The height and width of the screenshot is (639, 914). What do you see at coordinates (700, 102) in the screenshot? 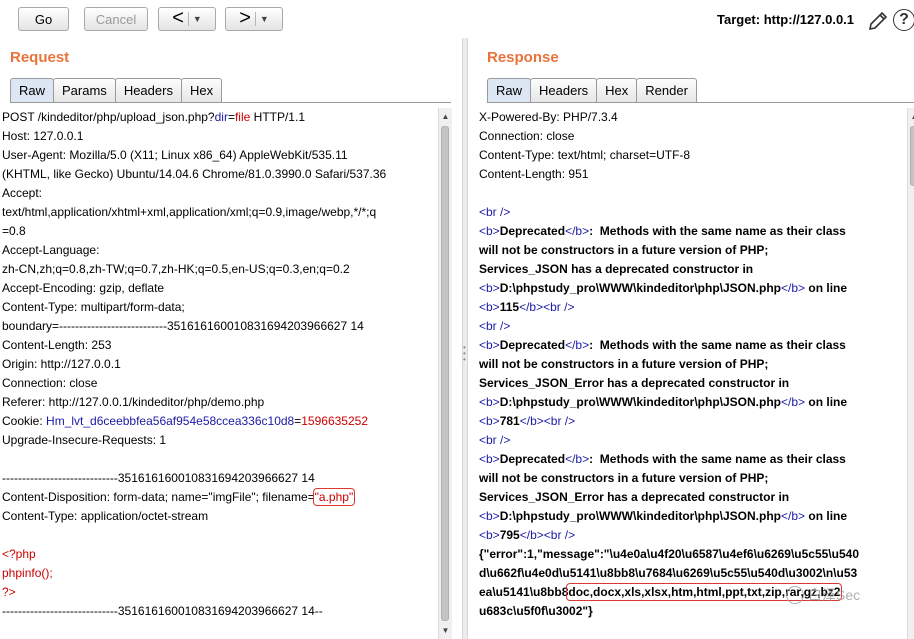
I see `response-tab-rule` at bounding box center [700, 102].